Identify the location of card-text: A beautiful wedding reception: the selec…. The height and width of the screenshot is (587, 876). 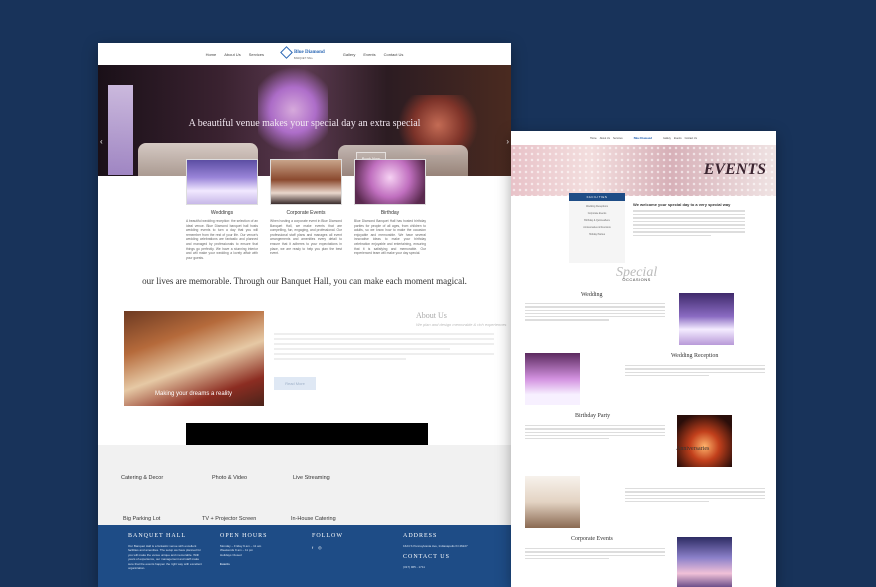
(222, 239).